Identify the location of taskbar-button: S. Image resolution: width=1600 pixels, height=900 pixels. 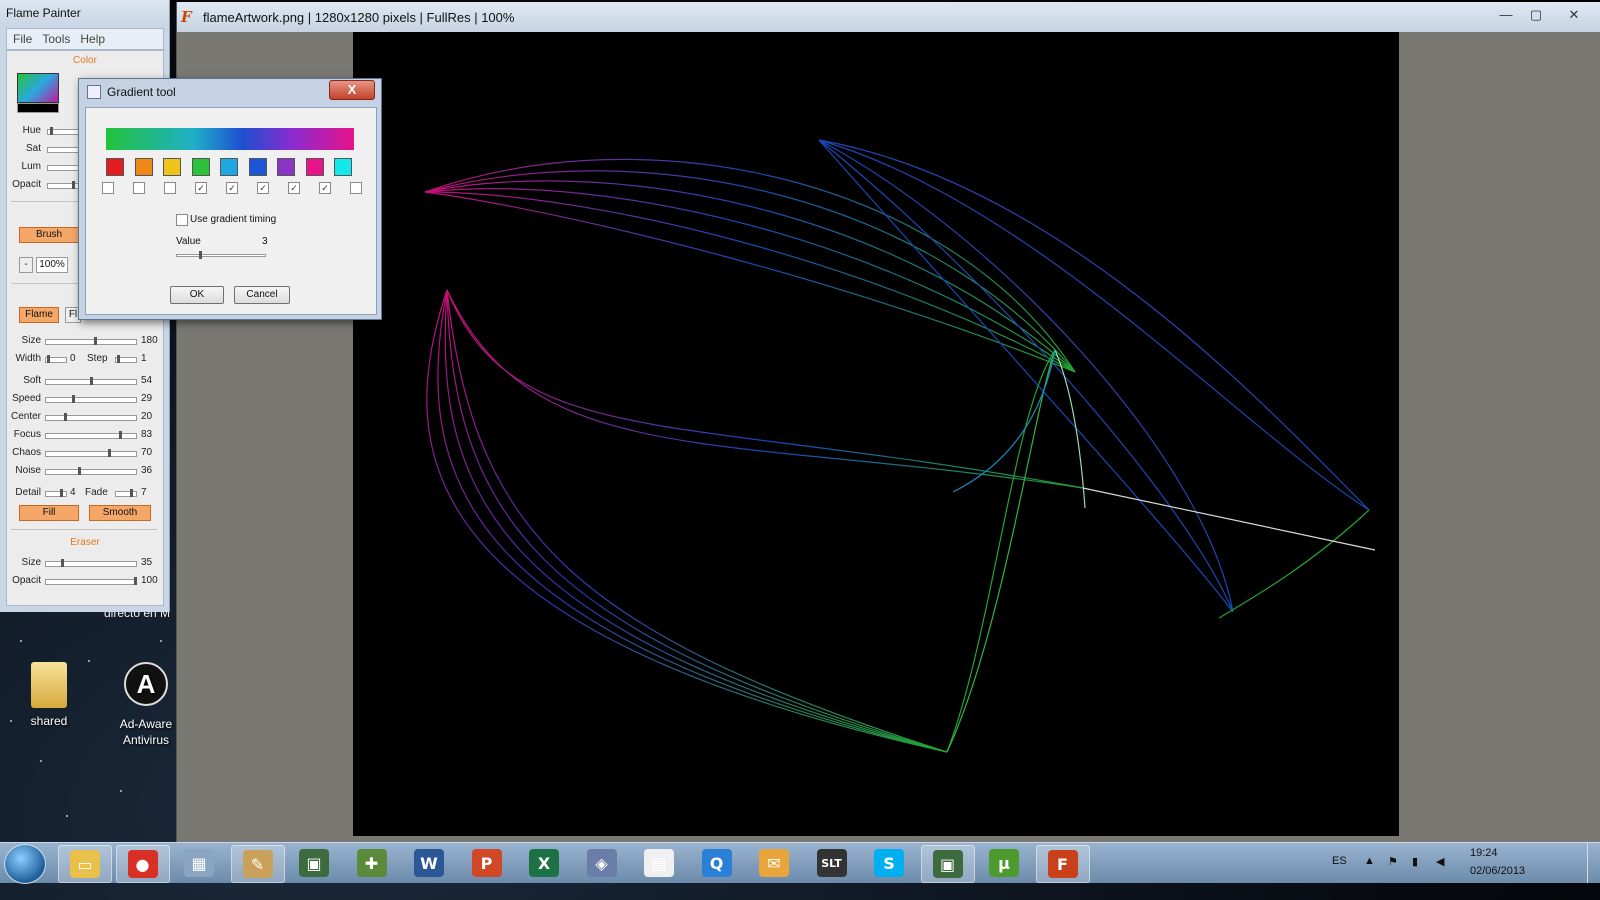
(889, 863).